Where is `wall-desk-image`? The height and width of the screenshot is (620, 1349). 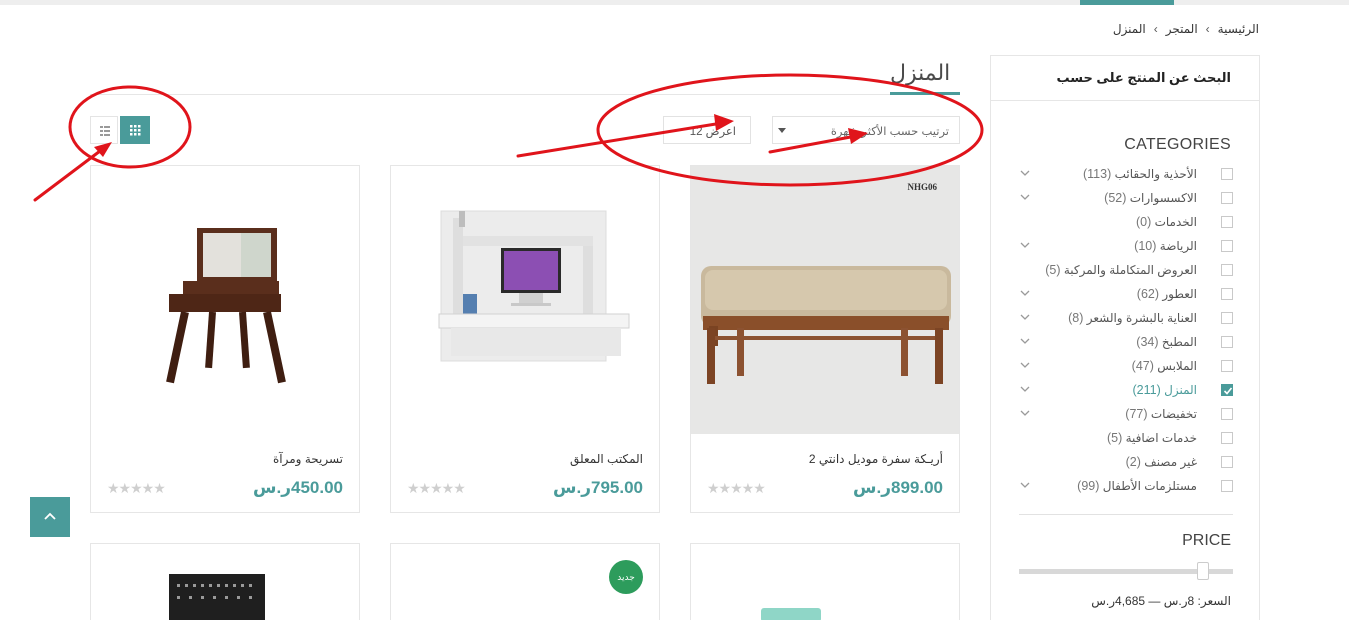 wall-desk-image is located at coordinates (525, 300).